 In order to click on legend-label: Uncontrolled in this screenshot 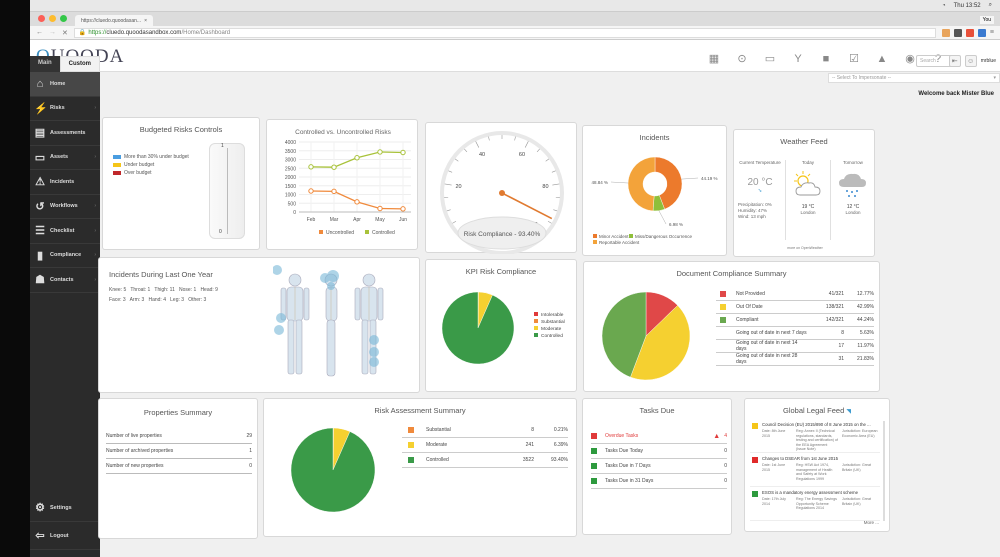, I will do `click(340, 233)`.